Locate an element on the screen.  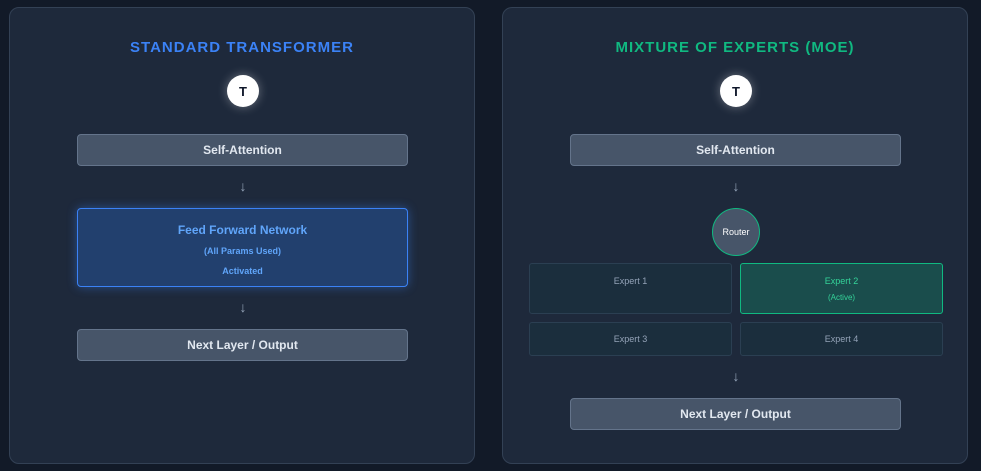
expert-label: Expert 1 is located at coordinates (630, 281).